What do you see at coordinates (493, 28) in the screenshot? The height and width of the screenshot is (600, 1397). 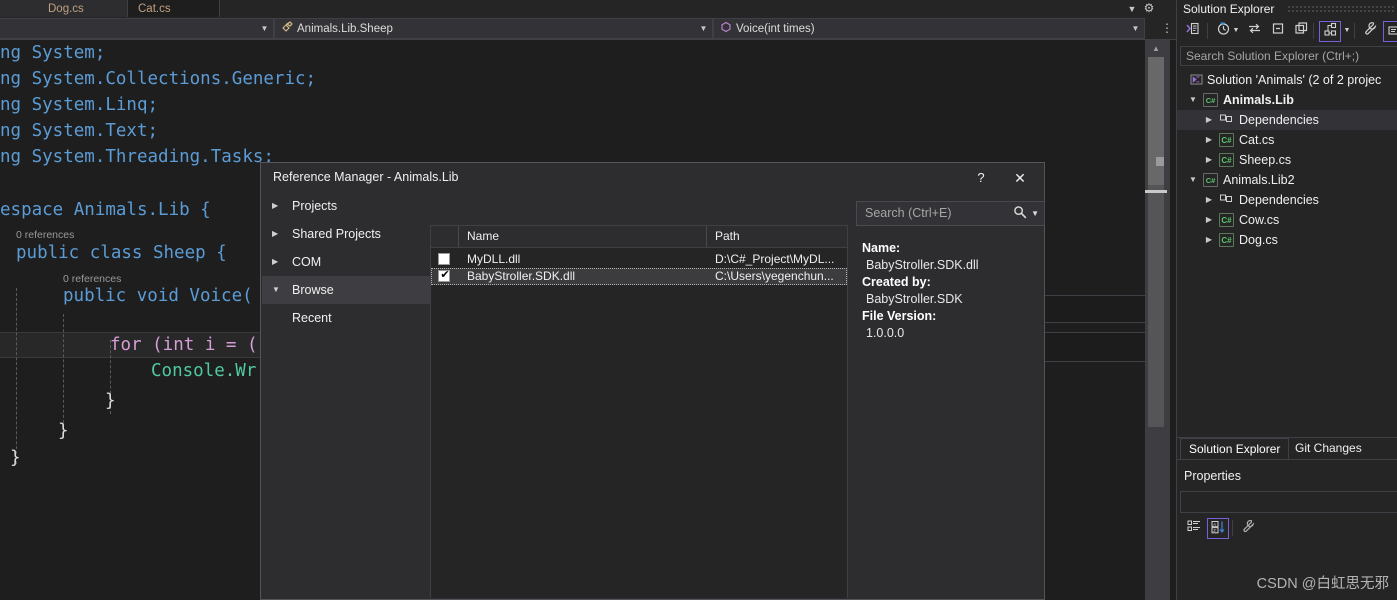 I see `type-scope-dropdown: Animals.Lib.Sheep ▼` at bounding box center [493, 28].